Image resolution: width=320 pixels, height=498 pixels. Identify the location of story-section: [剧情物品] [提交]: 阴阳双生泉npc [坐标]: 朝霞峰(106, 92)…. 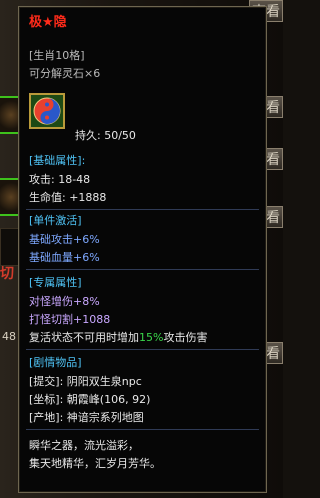
(142, 392).